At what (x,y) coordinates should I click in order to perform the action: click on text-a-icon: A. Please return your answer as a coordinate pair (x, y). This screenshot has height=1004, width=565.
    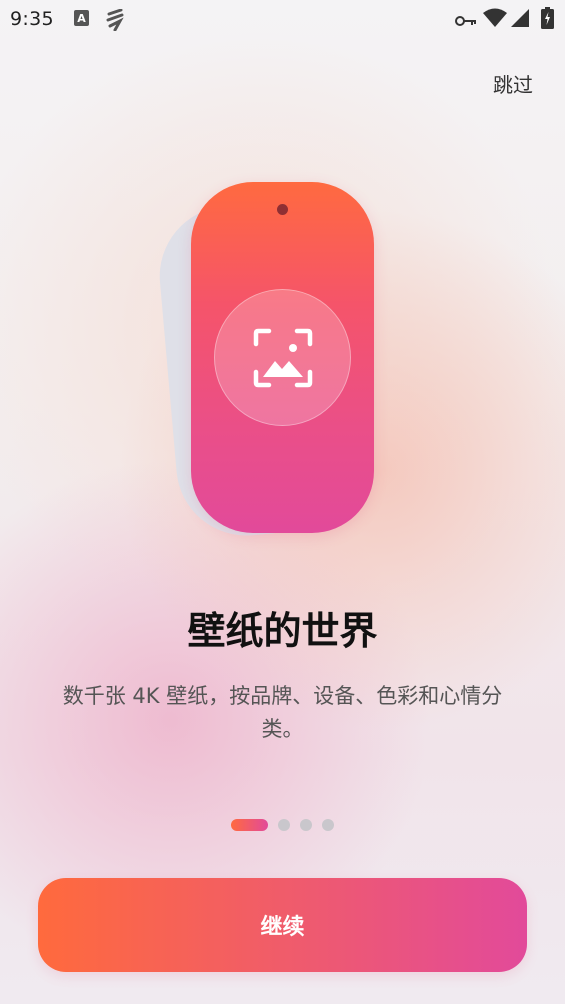
    Looking at the image, I should click on (81, 20).